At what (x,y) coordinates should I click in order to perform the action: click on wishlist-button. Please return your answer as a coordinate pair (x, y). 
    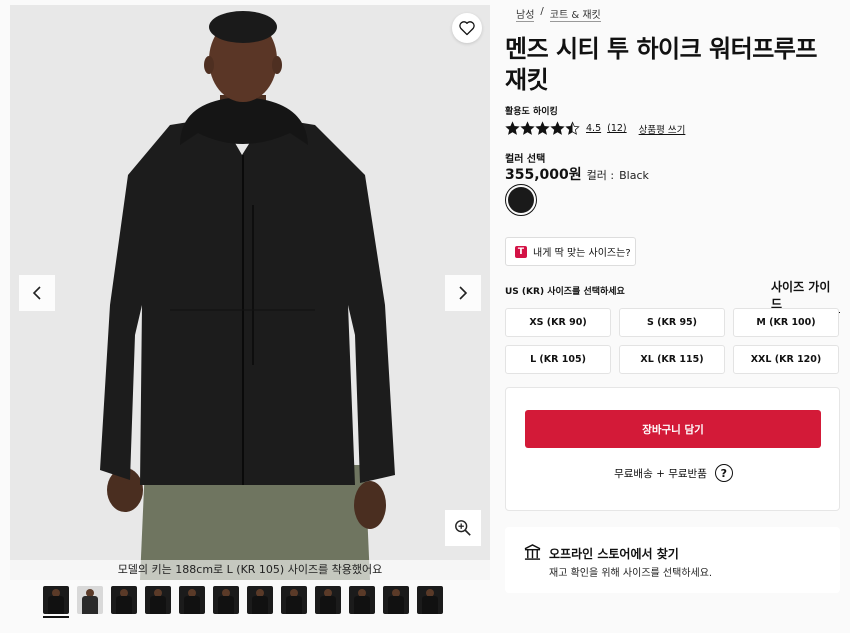
    Looking at the image, I should click on (467, 28).